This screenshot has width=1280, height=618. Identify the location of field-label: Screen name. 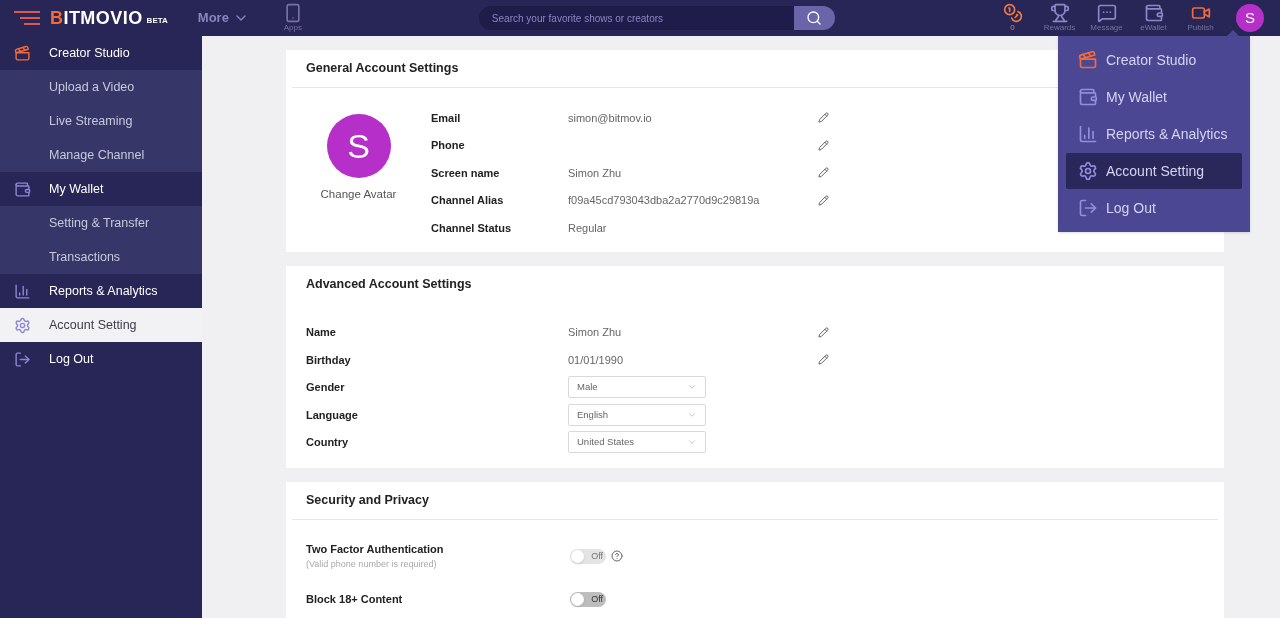
(466, 173).